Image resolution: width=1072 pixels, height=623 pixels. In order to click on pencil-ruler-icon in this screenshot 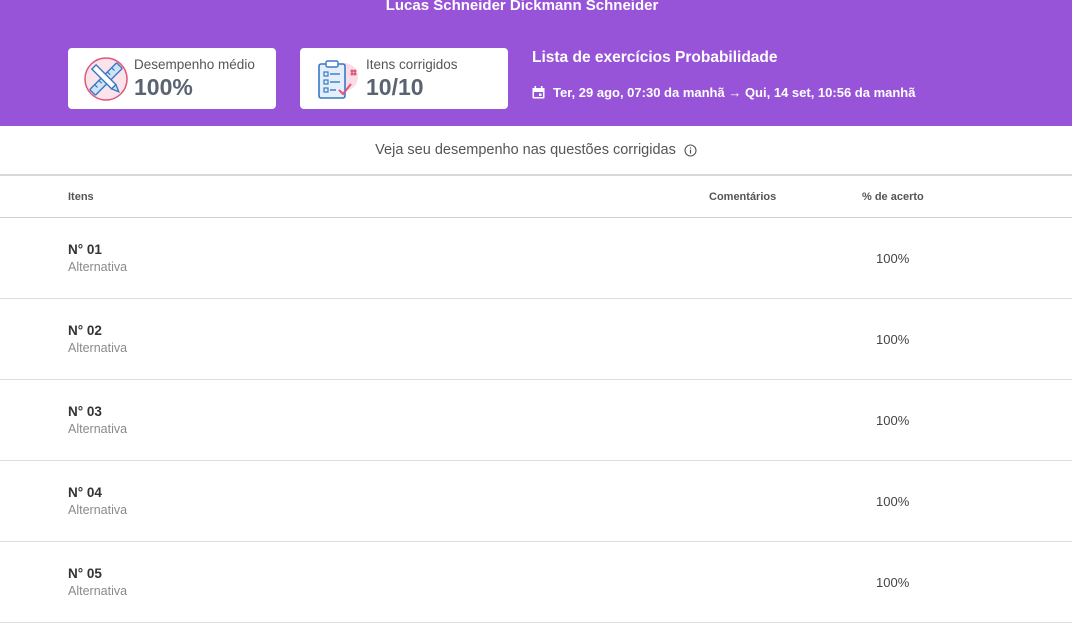, I will do `click(106, 79)`.